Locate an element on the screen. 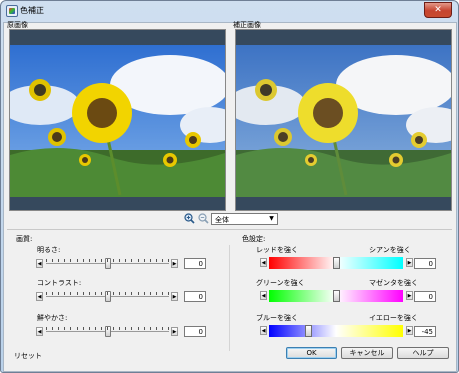 This screenshot has height=373, width=459. contrast-slider is located at coordinates (107, 296).